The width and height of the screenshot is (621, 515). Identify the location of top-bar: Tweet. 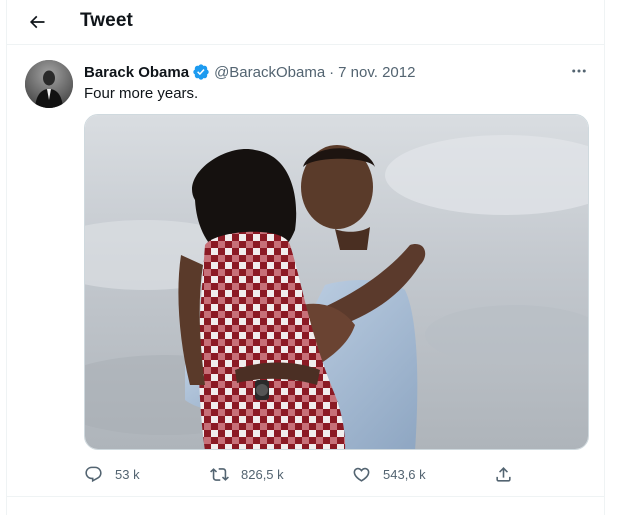
(305, 22).